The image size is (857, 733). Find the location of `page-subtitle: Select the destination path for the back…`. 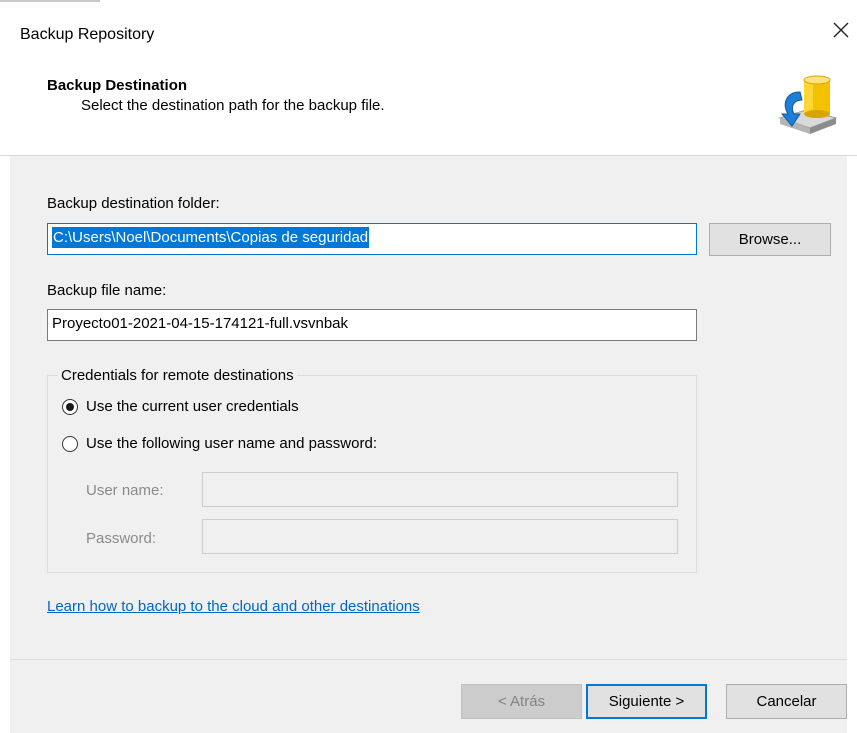

page-subtitle: Select the destination path for the back… is located at coordinates (233, 105).